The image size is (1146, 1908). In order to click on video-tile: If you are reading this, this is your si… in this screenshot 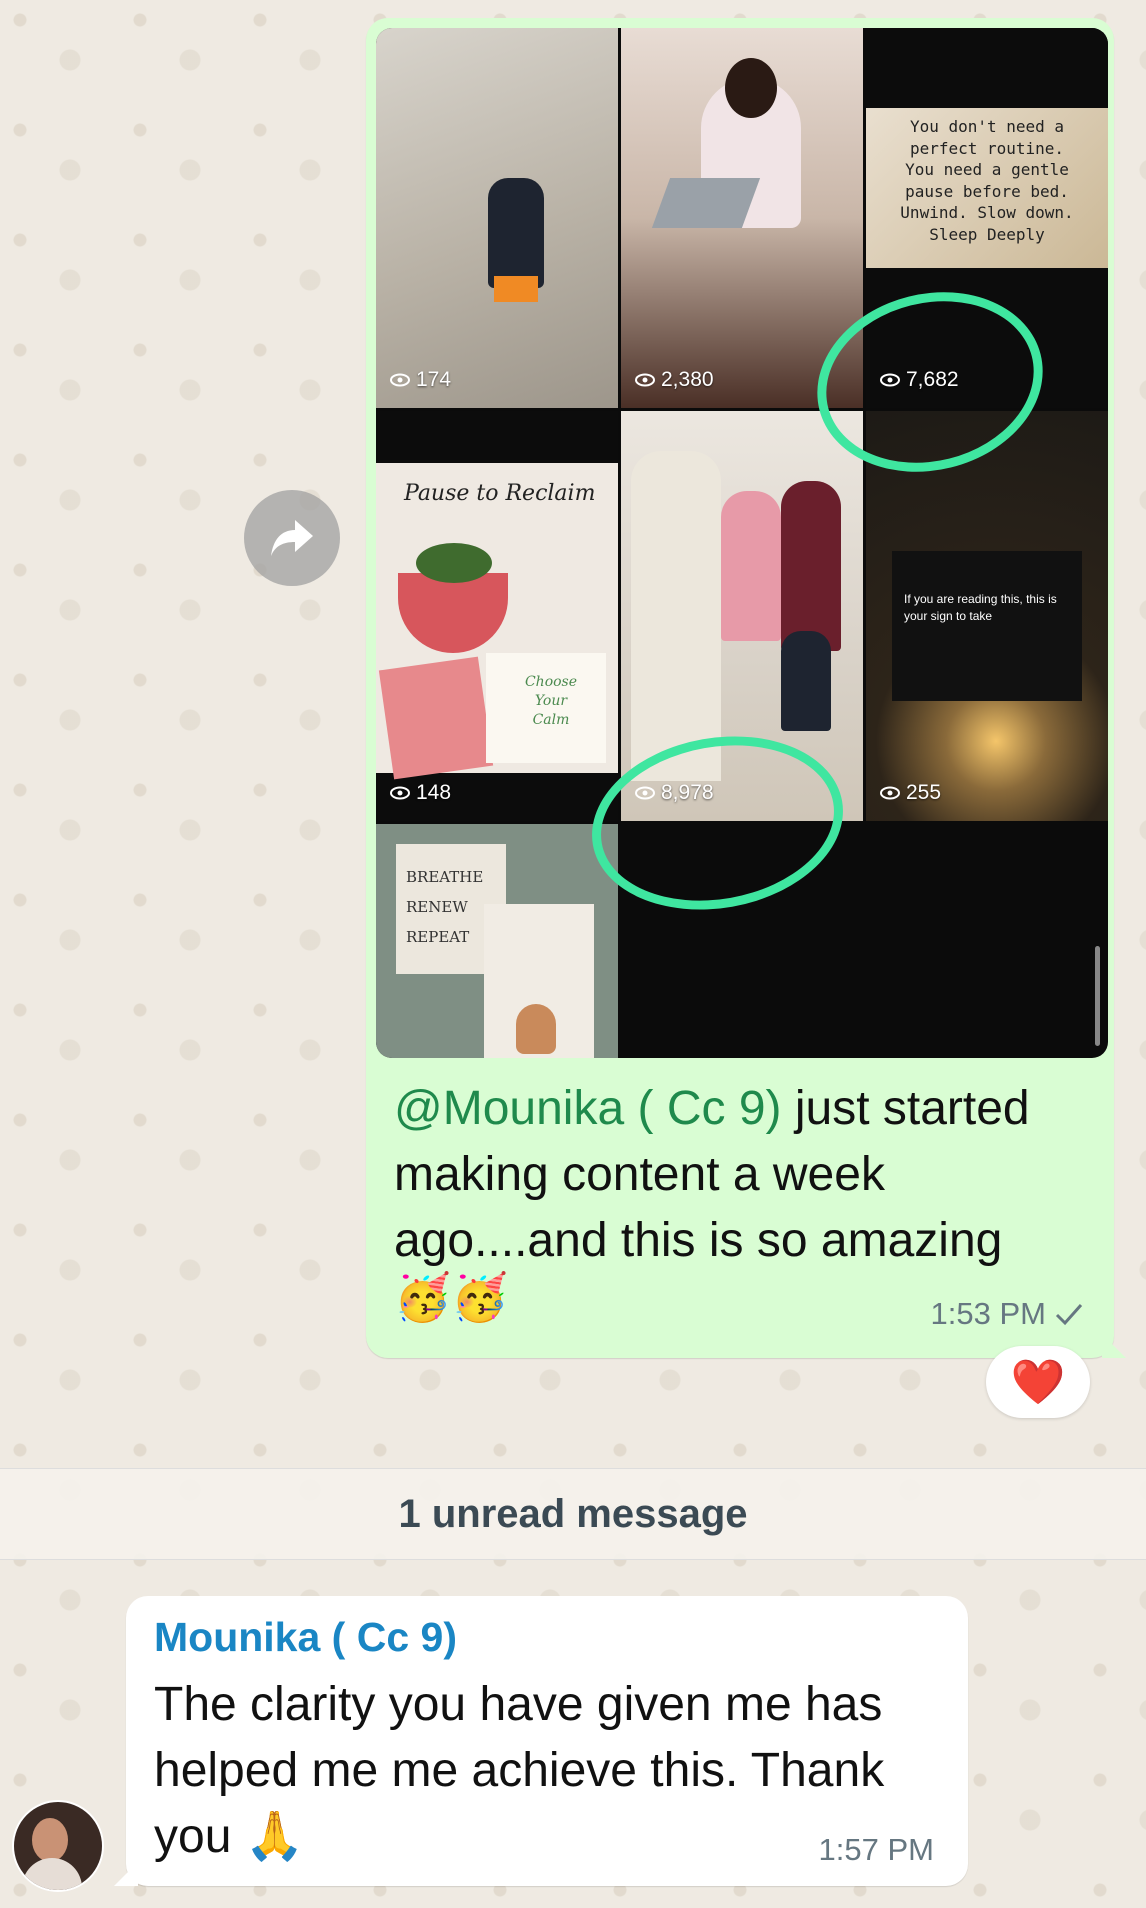, I will do `click(987, 616)`.